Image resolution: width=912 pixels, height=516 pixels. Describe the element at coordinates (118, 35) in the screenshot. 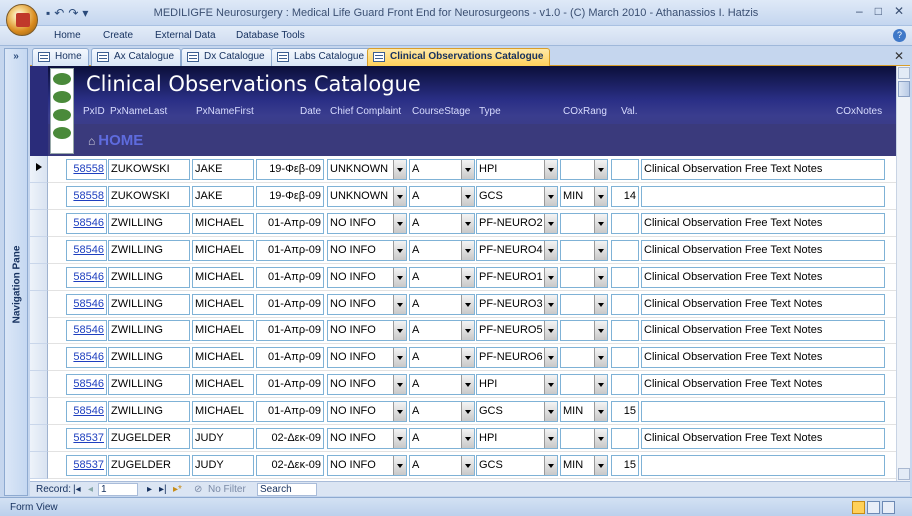

I see `ribbon-tab-create: Create` at that location.